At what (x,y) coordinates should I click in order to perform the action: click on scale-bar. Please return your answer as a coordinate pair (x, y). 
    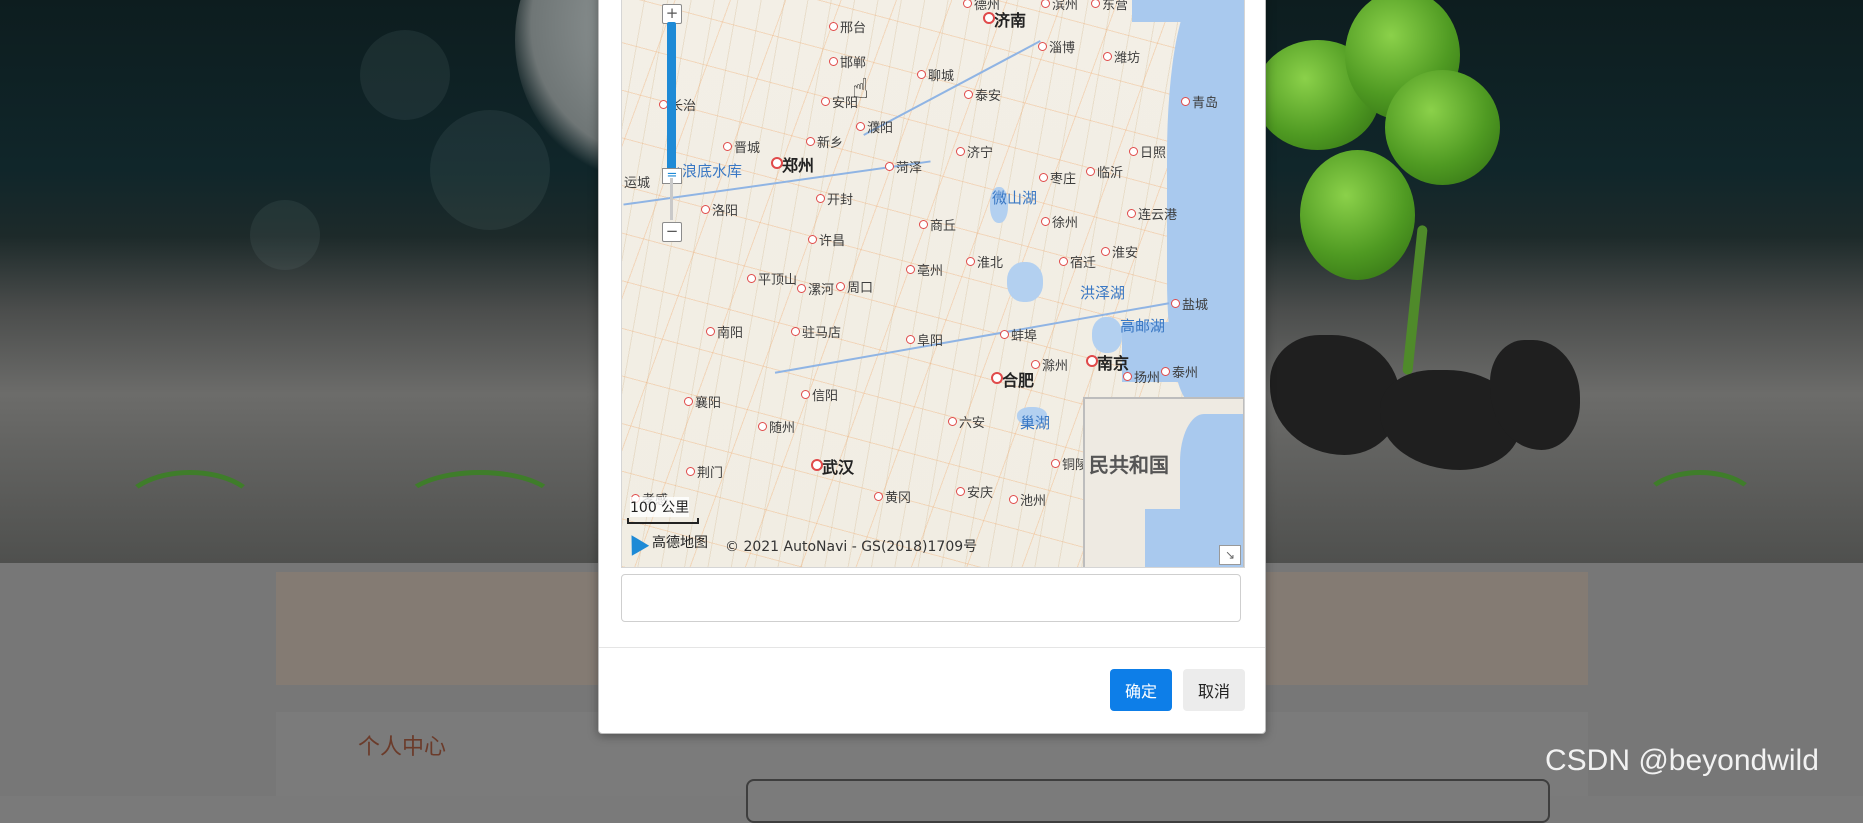
    Looking at the image, I should click on (663, 521).